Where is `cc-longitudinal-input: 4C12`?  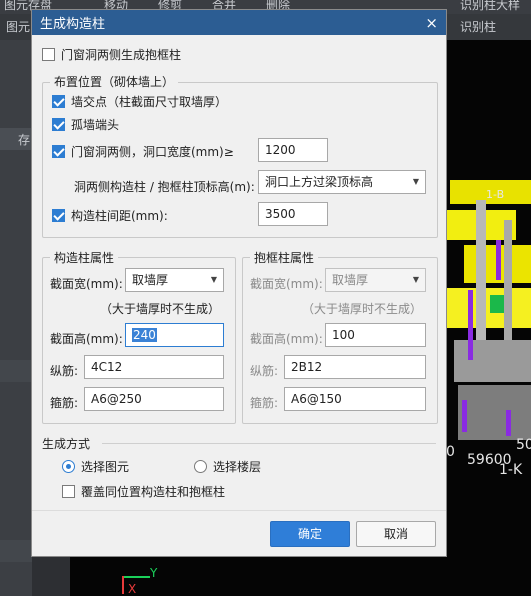 cc-longitudinal-input: 4C12 is located at coordinates (154, 367).